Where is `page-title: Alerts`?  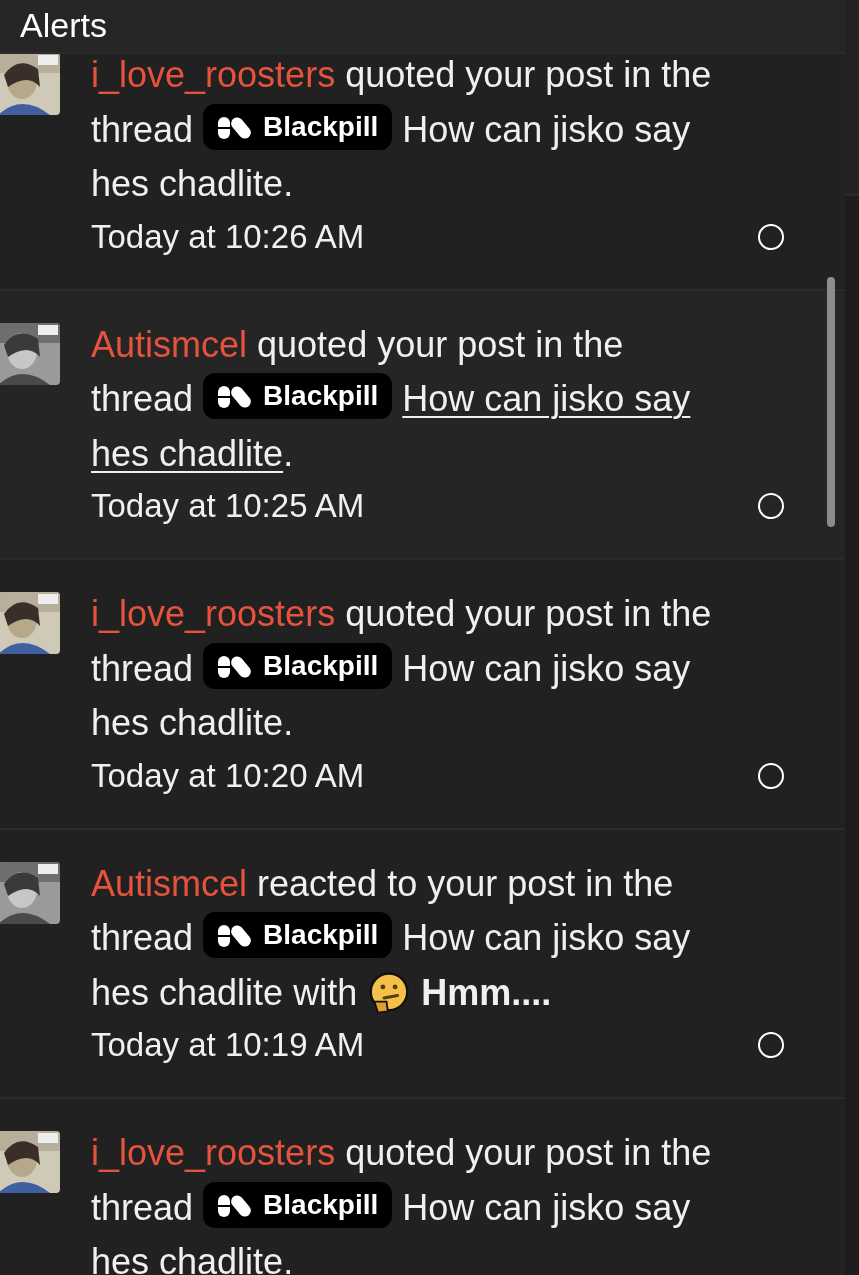 page-title: Alerts is located at coordinates (64, 25).